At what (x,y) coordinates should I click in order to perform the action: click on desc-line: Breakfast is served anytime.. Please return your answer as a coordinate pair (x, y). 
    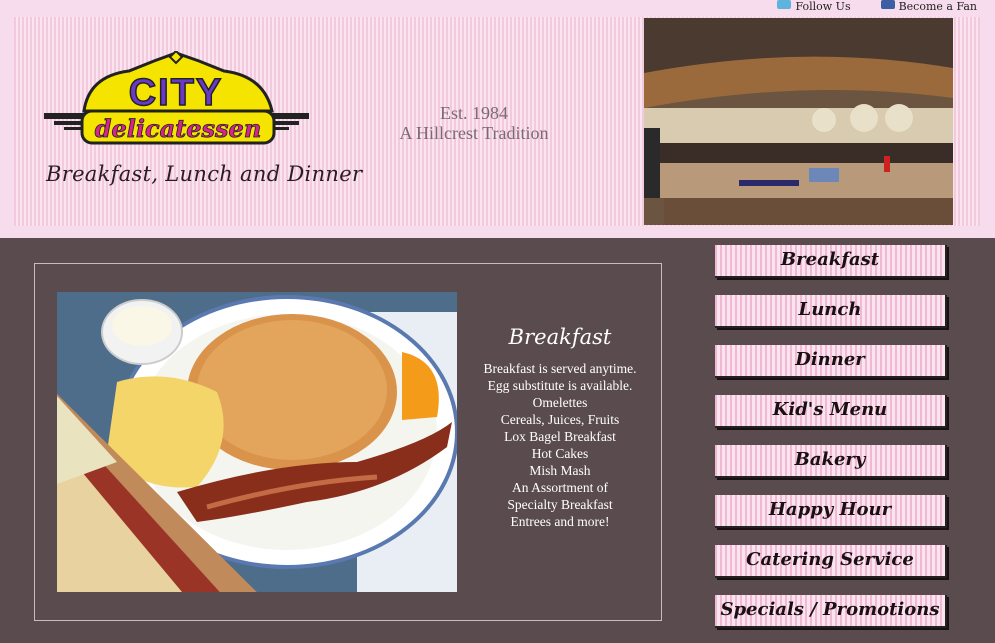
    Looking at the image, I should click on (560, 368).